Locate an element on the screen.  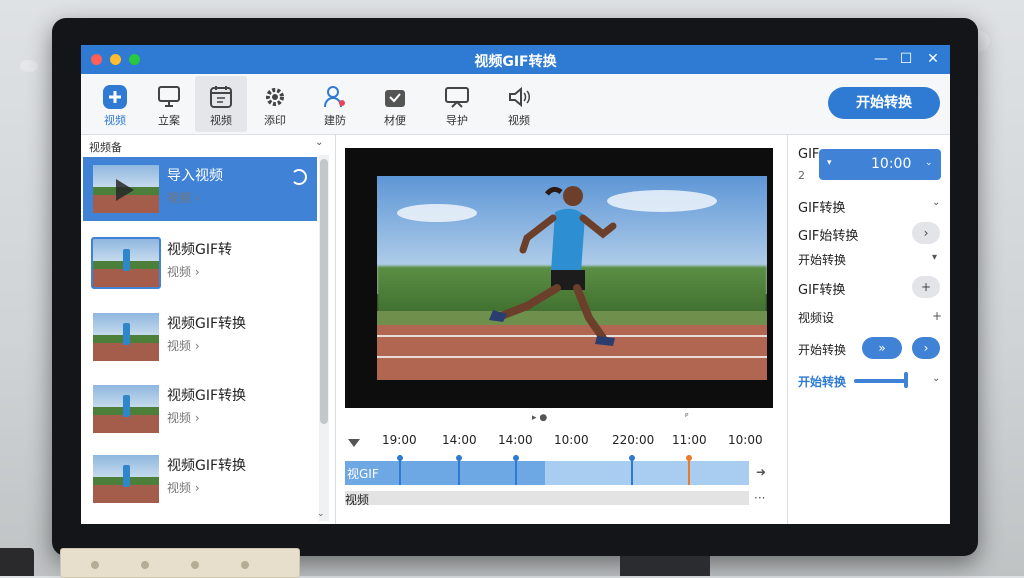
tool-label: 导护 is located at coordinates (457, 120).